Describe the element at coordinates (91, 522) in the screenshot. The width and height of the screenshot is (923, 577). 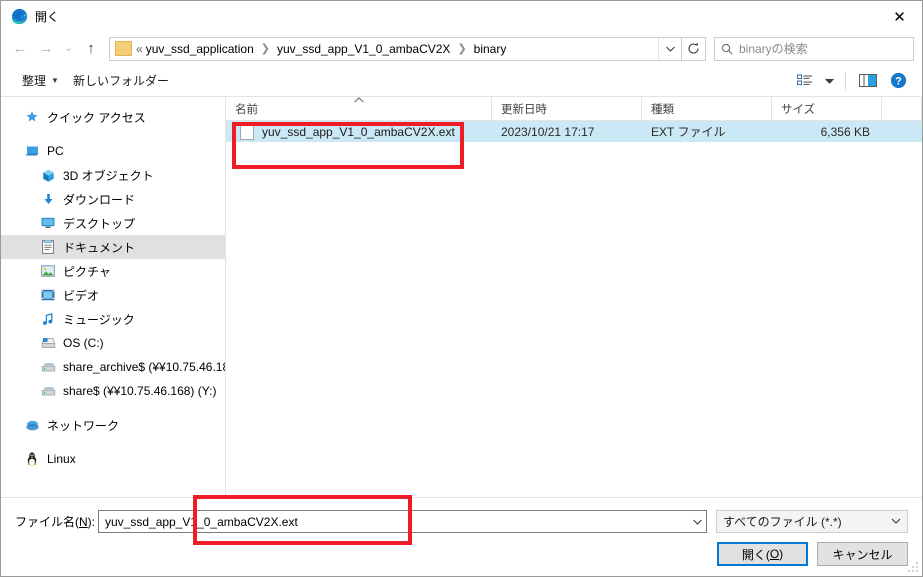
I see `filename-label-suffix: ):` at that location.